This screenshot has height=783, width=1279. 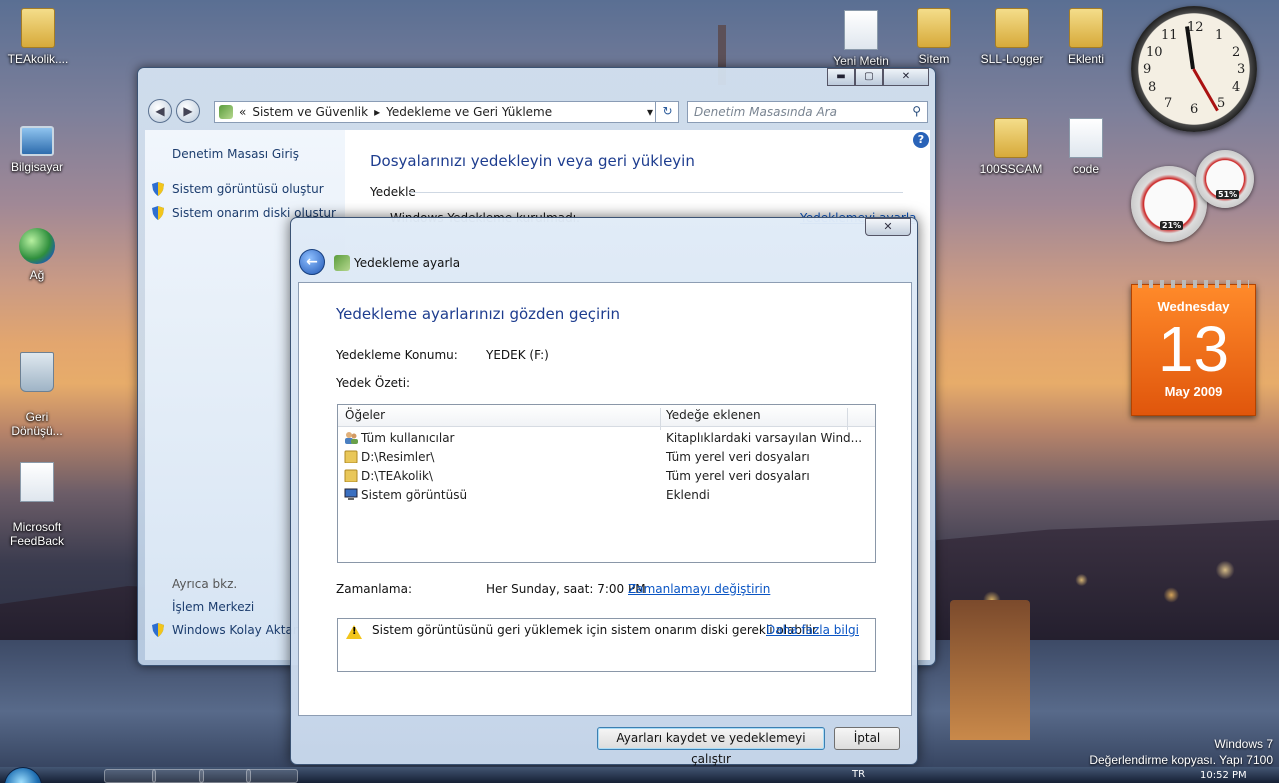 I want to click on schedule-label: Zamanlama:, so click(x=374, y=589).